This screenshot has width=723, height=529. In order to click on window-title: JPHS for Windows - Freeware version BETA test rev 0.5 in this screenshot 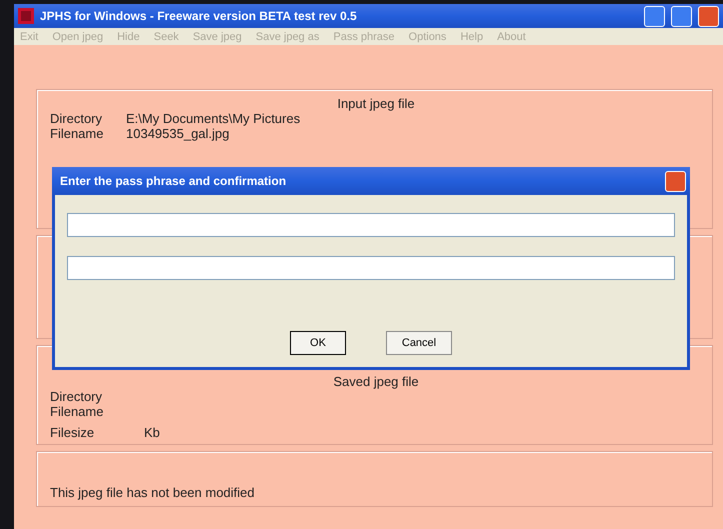, I will do `click(199, 16)`.